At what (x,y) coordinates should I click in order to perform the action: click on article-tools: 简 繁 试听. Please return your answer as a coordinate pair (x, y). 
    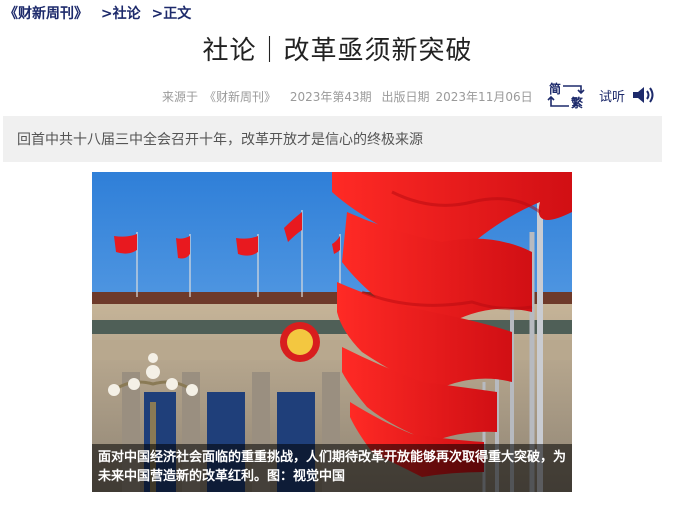
    Looking at the image, I should click on (601, 95).